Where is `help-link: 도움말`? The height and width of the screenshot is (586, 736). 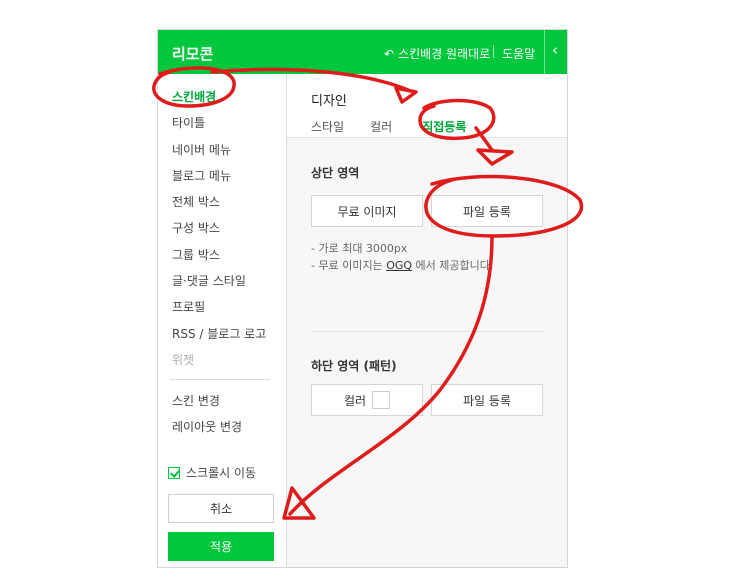
help-link: 도움말 is located at coordinates (518, 53).